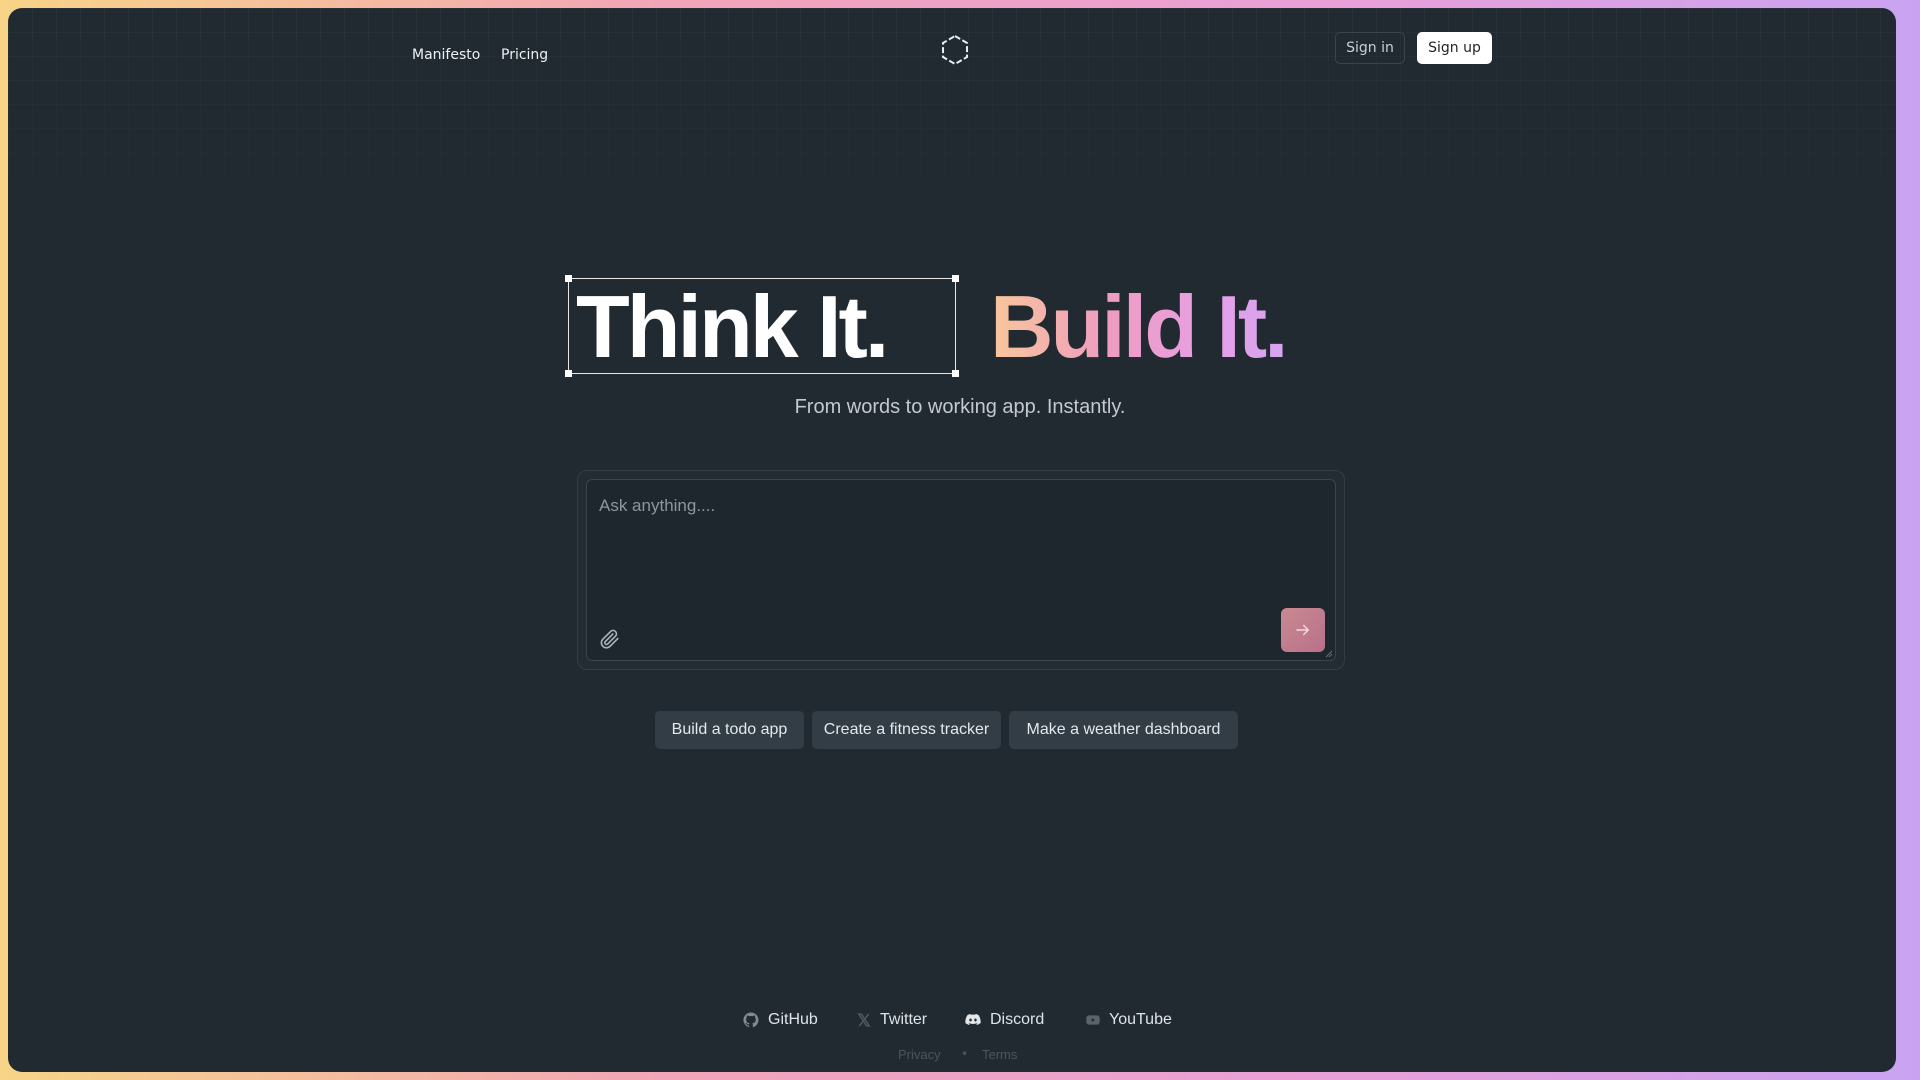 Image resolution: width=1920 pixels, height=1080 pixels. I want to click on hero-title-think: Think It., so click(732, 326).